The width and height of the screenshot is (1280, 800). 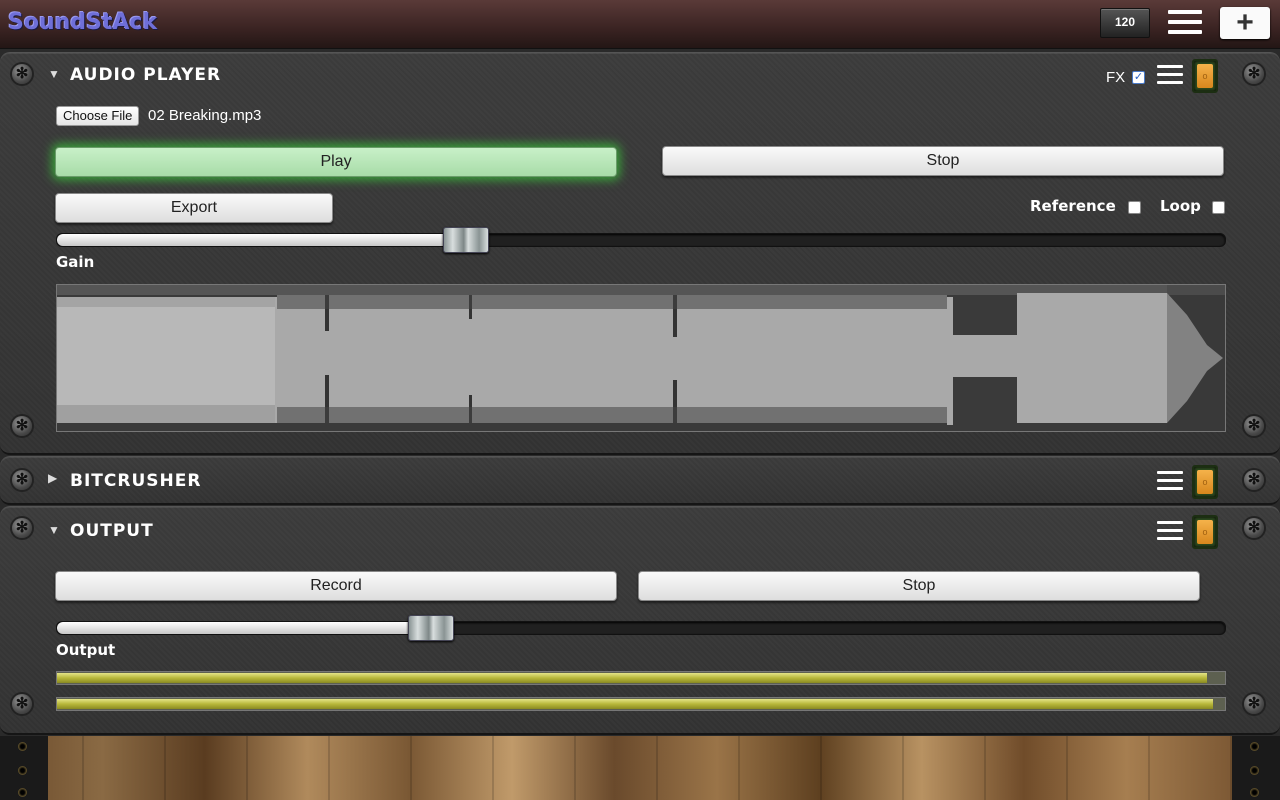 What do you see at coordinates (194, 208) in the screenshot?
I see `export-button: Export` at bounding box center [194, 208].